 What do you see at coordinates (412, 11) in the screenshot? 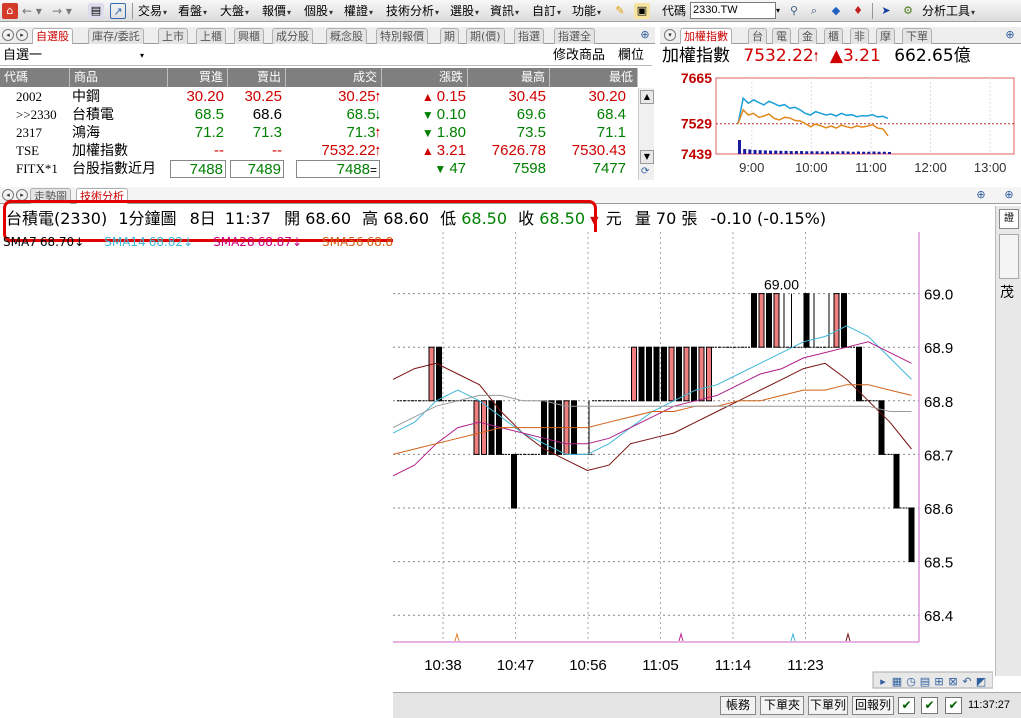
I see `menu-item-6: 技術分析▾` at bounding box center [412, 11].